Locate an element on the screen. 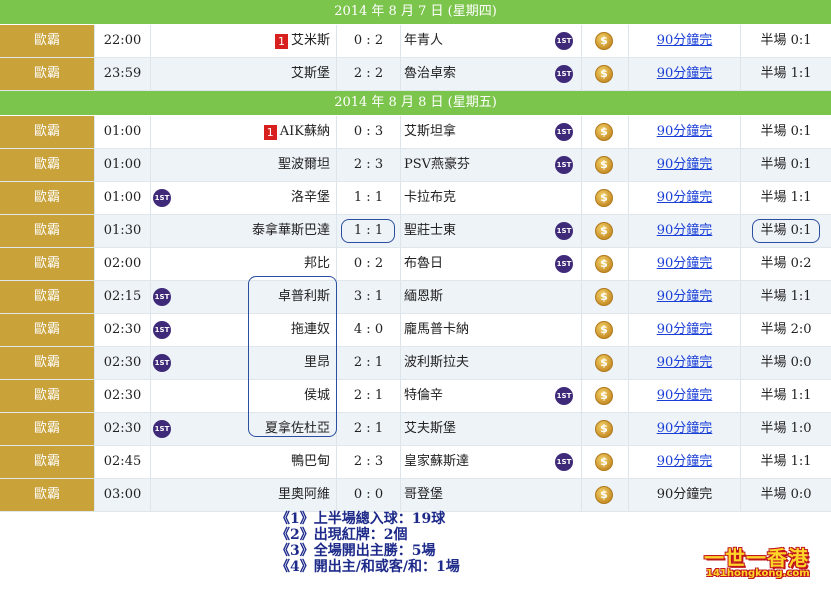  score-value: 3 : 1 is located at coordinates (368, 296).